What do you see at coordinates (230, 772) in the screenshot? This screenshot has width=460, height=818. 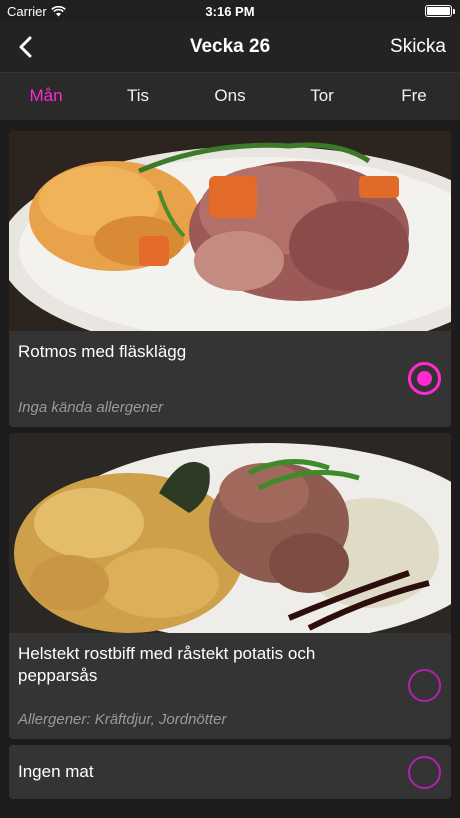 I see `meal-card: Ingen mat` at bounding box center [230, 772].